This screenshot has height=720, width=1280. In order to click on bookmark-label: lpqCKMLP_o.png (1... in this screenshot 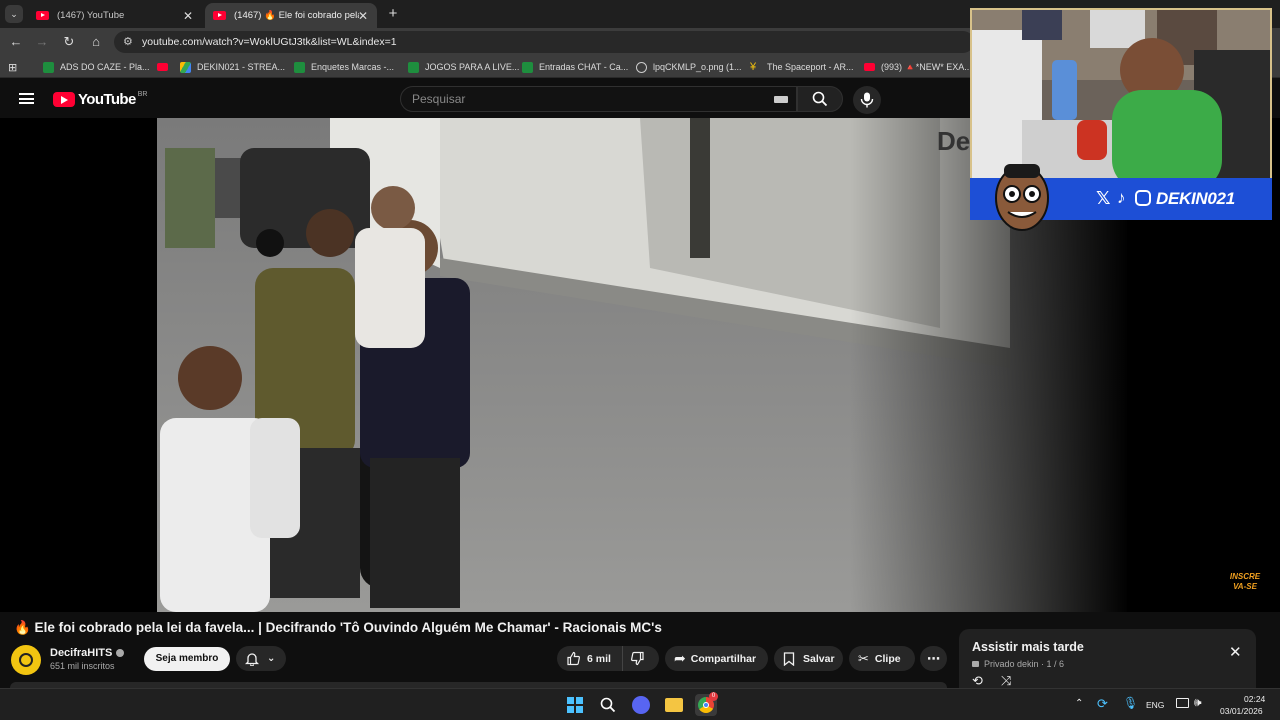, I will do `click(697, 67)`.